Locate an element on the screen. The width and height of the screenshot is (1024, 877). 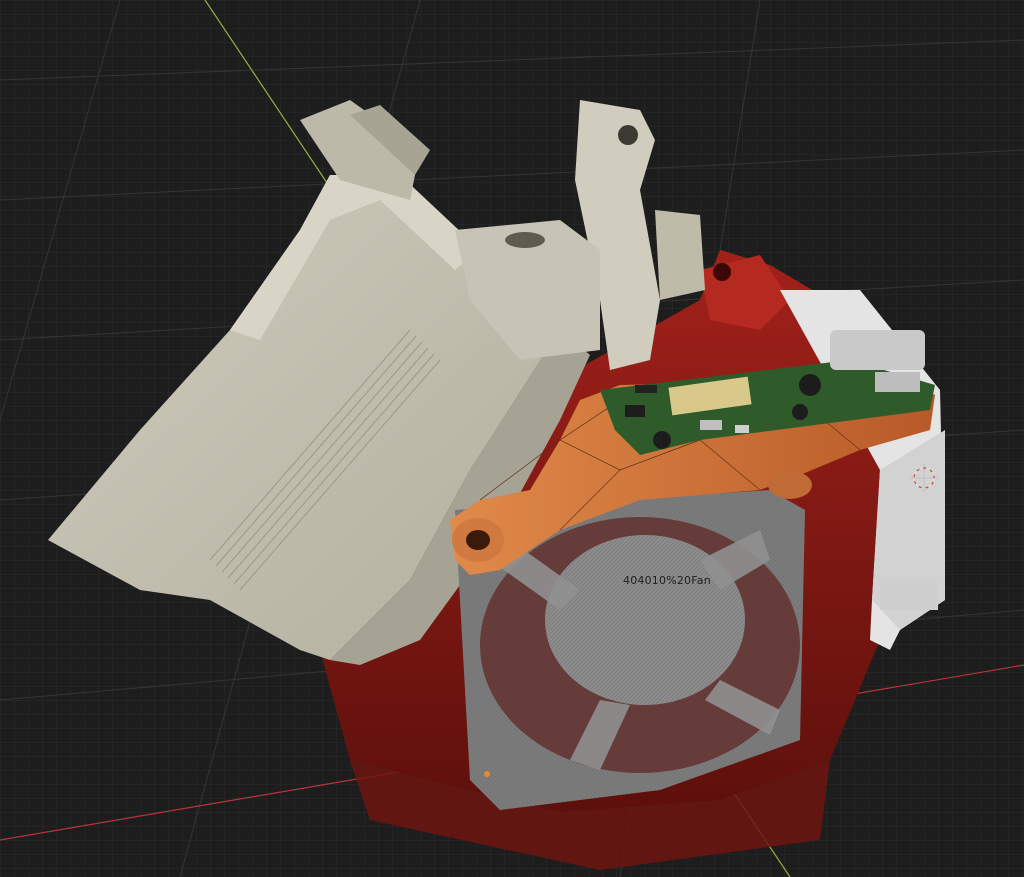
object-origin-icon is located at coordinates (487, 774).